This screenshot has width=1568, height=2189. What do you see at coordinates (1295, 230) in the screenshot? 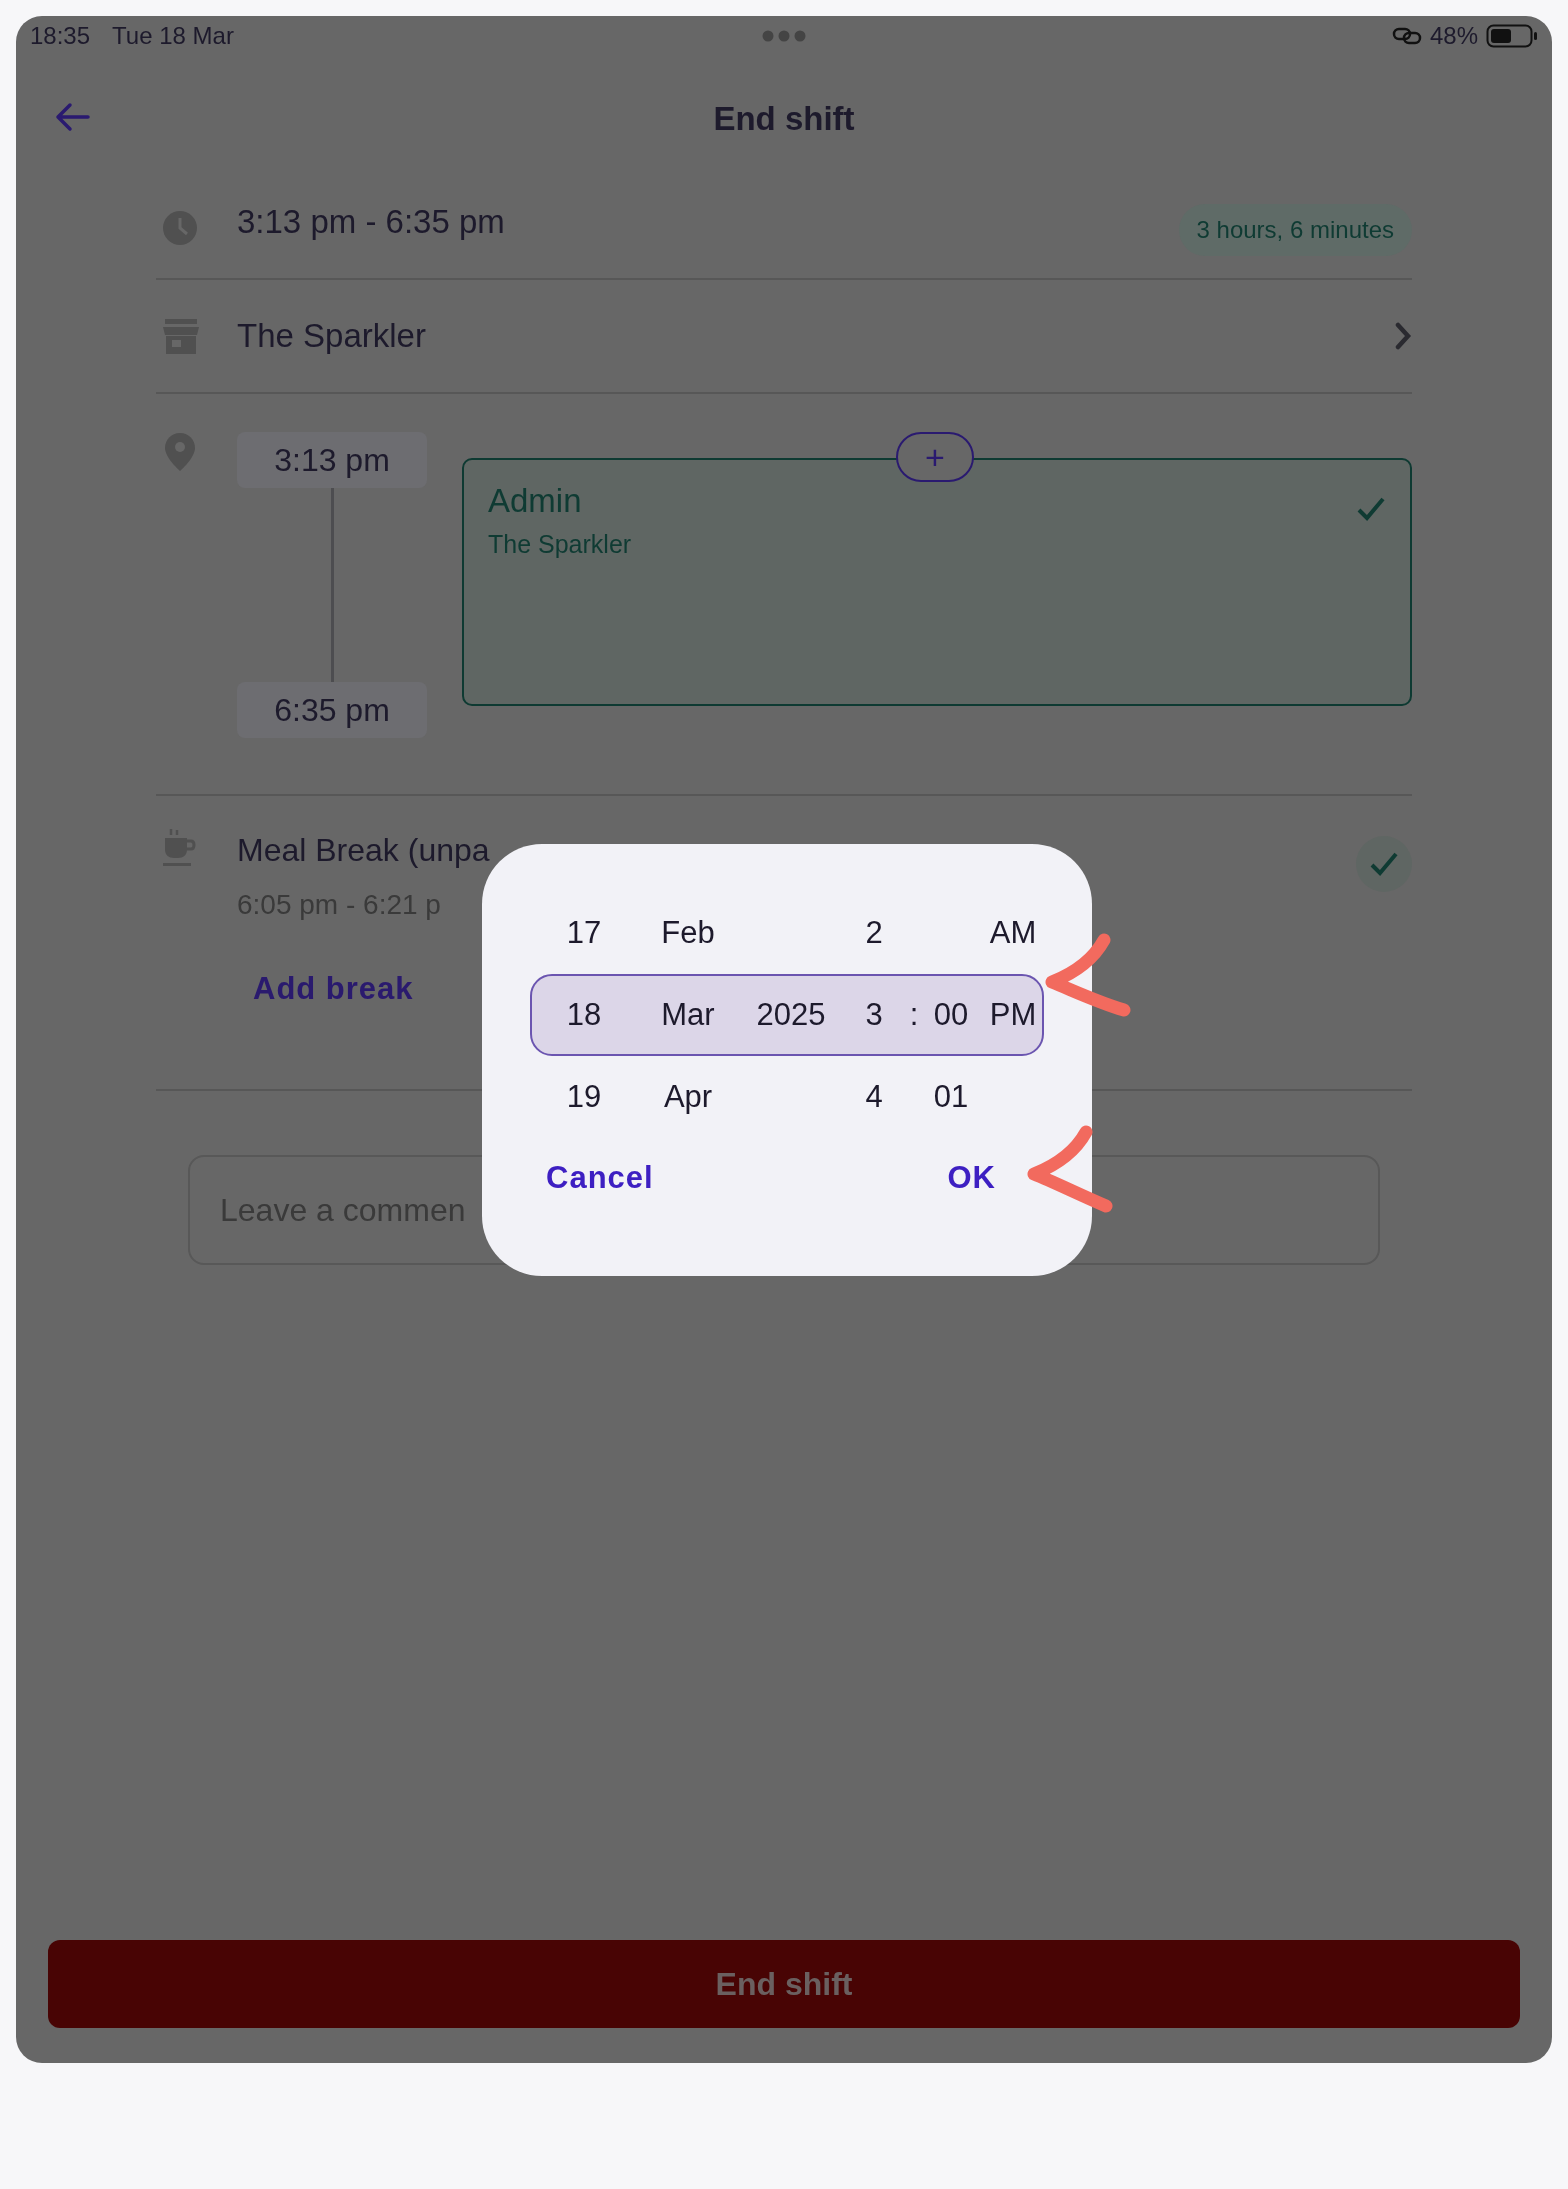
I see `duration-badge: 3 hours, 6 minutes` at bounding box center [1295, 230].